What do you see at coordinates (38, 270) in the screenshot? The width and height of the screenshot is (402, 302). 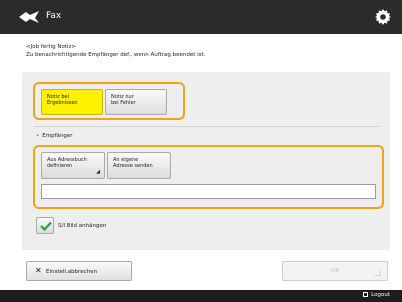 I see `close-icon: ✕` at bounding box center [38, 270].